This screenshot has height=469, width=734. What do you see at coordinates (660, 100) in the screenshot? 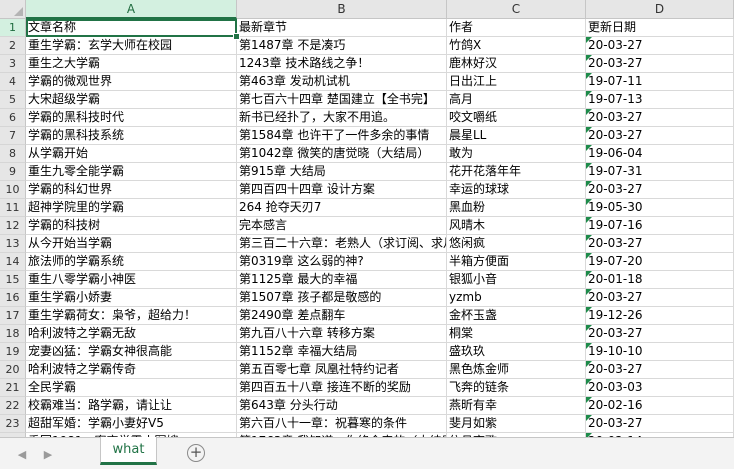
I see `cell-d5: 19-07-13` at bounding box center [660, 100].